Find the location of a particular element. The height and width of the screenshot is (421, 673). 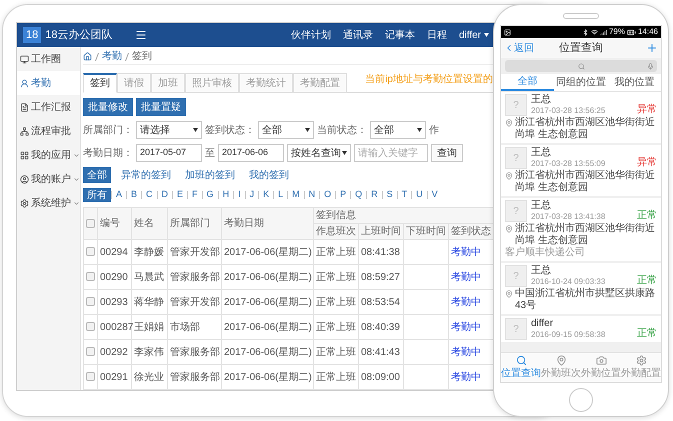

bottom-tab: 位置查询 is located at coordinates (521, 367).